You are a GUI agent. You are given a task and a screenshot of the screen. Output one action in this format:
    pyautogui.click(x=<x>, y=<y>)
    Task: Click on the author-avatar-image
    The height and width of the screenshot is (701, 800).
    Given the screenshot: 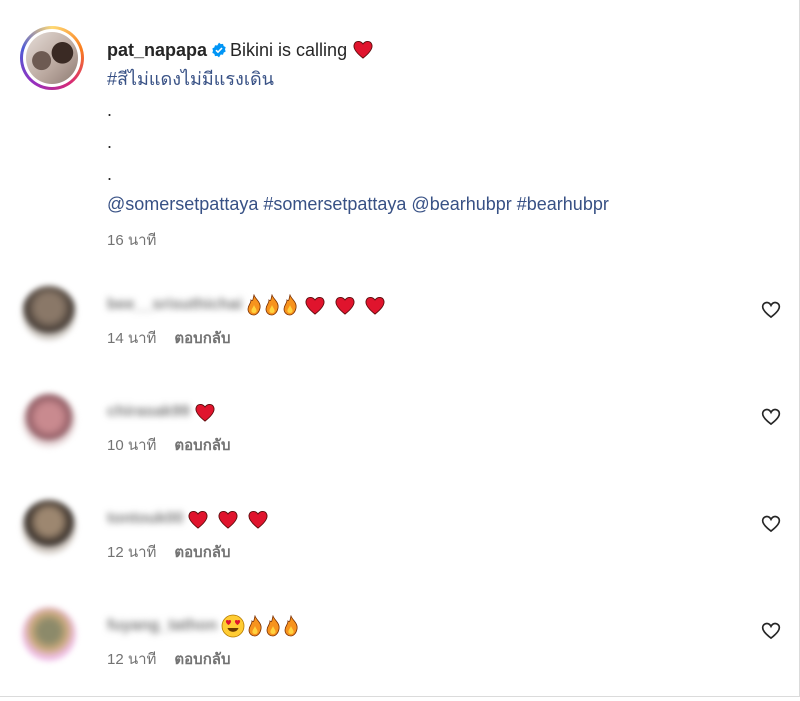 What is the action you would take?
    pyautogui.click(x=52, y=58)
    